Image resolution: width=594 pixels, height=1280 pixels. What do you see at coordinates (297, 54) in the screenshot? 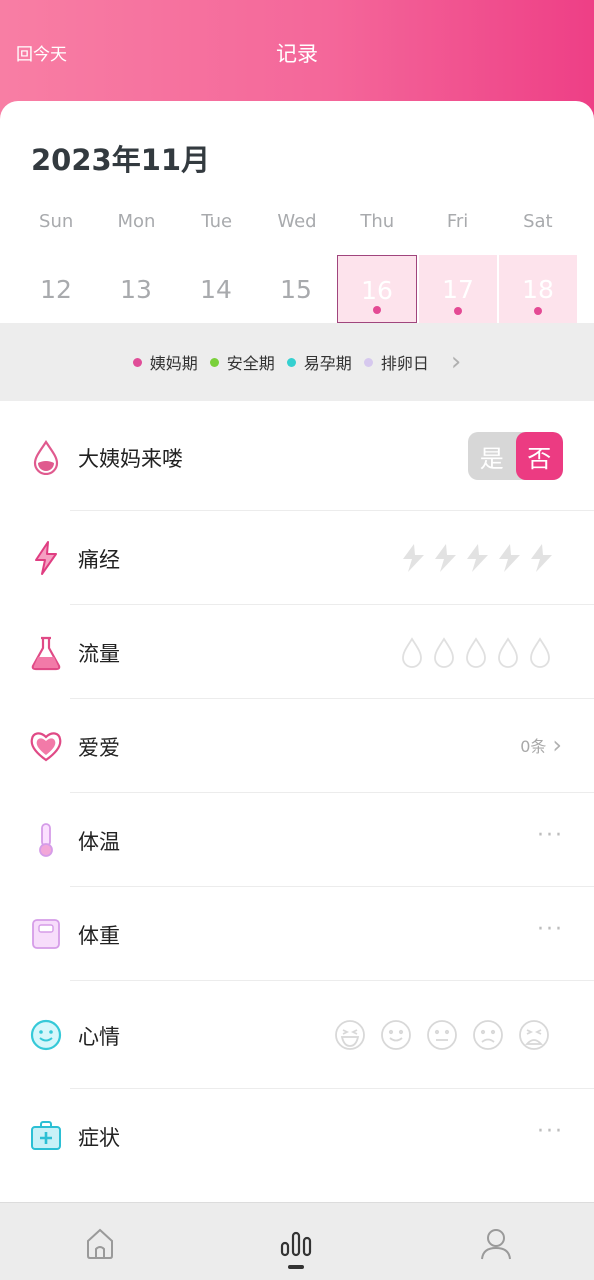
I see `page-title: 记录` at bounding box center [297, 54].